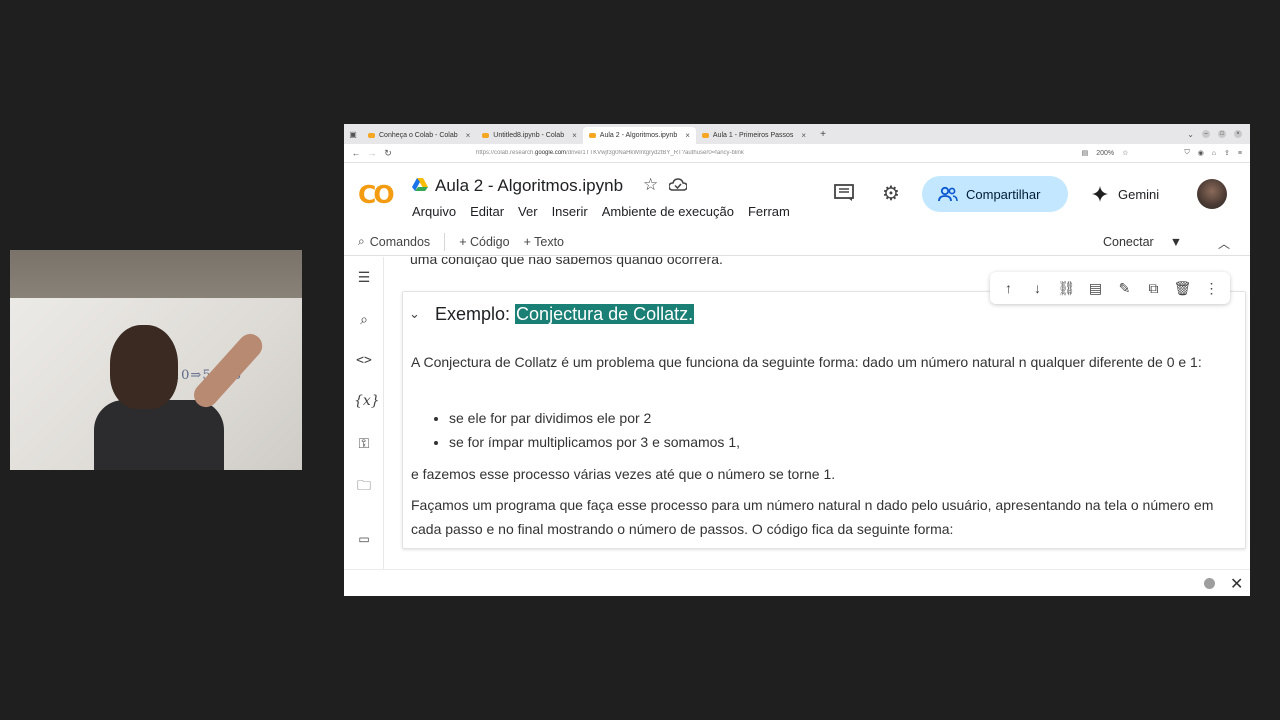  I want to click on star-icon: ☆, so click(650, 185).